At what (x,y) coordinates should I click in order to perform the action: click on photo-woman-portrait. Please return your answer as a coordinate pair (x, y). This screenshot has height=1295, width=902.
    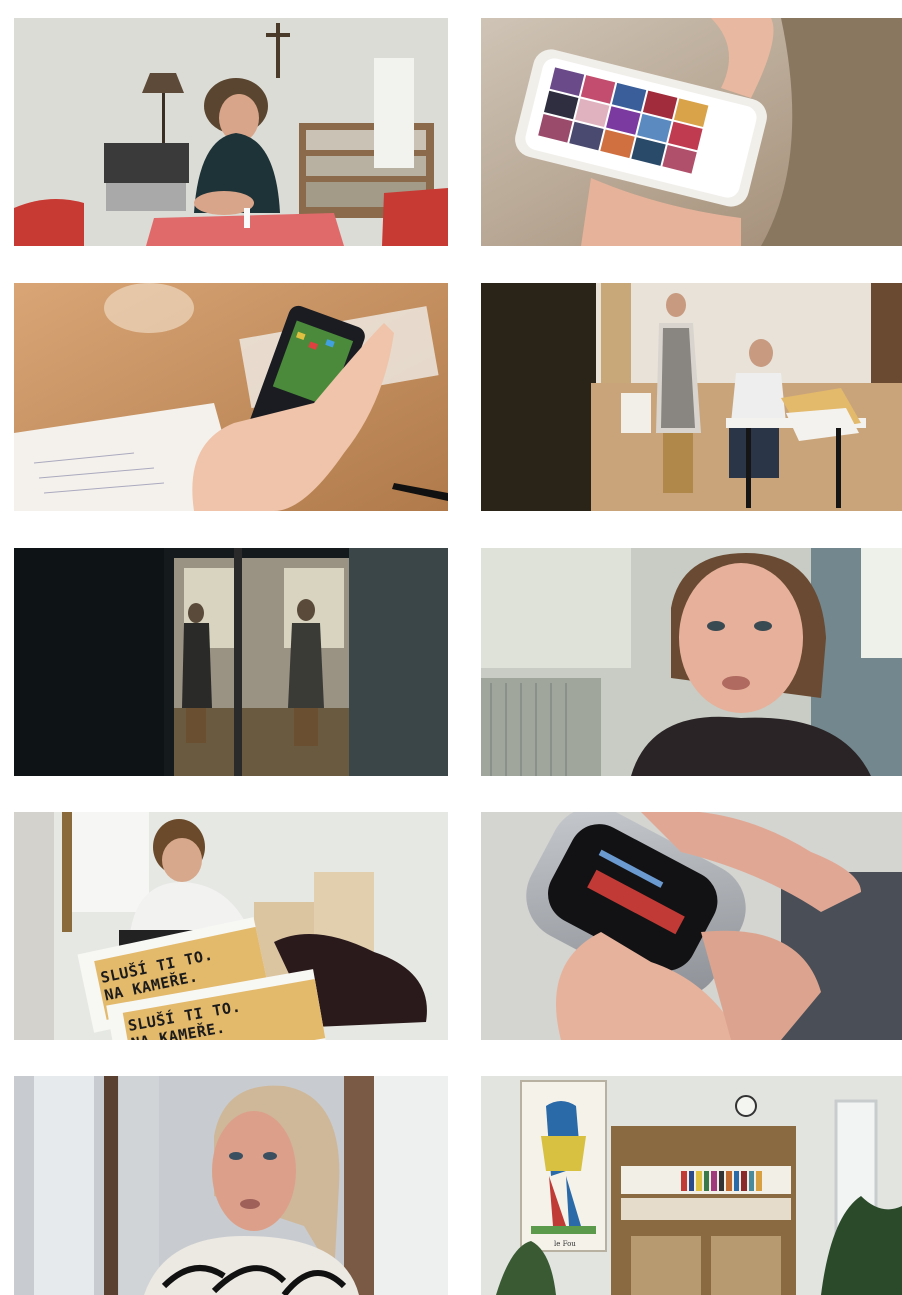
    Looking at the image, I should click on (691, 662).